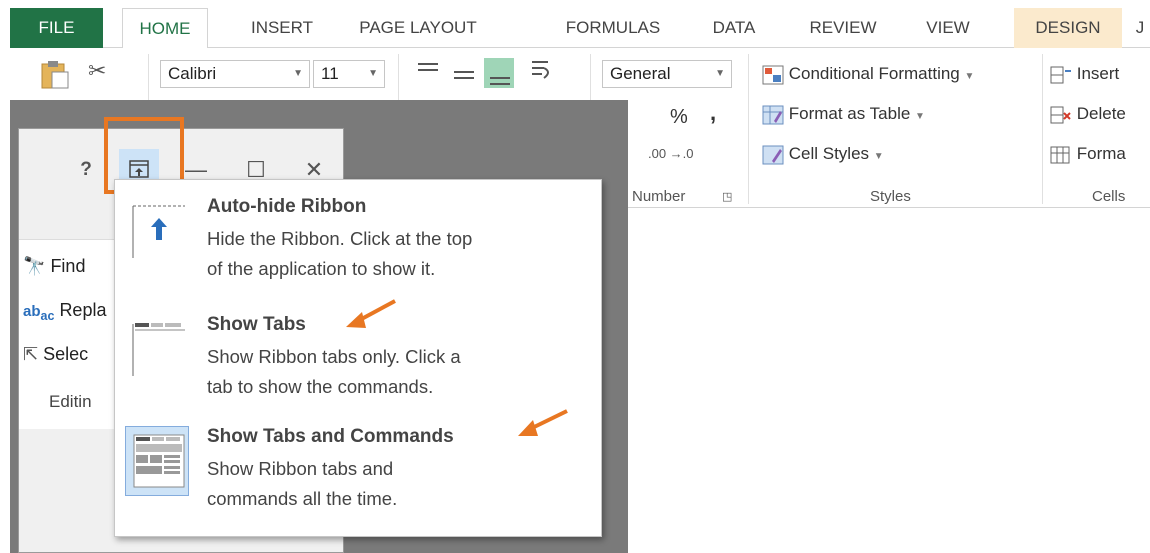 Image resolution: width=1150 pixels, height=553 pixels. What do you see at coordinates (773, 75) in the screenshot?
I see `conditional-formatting-icon` at bounding box center [773, 75].